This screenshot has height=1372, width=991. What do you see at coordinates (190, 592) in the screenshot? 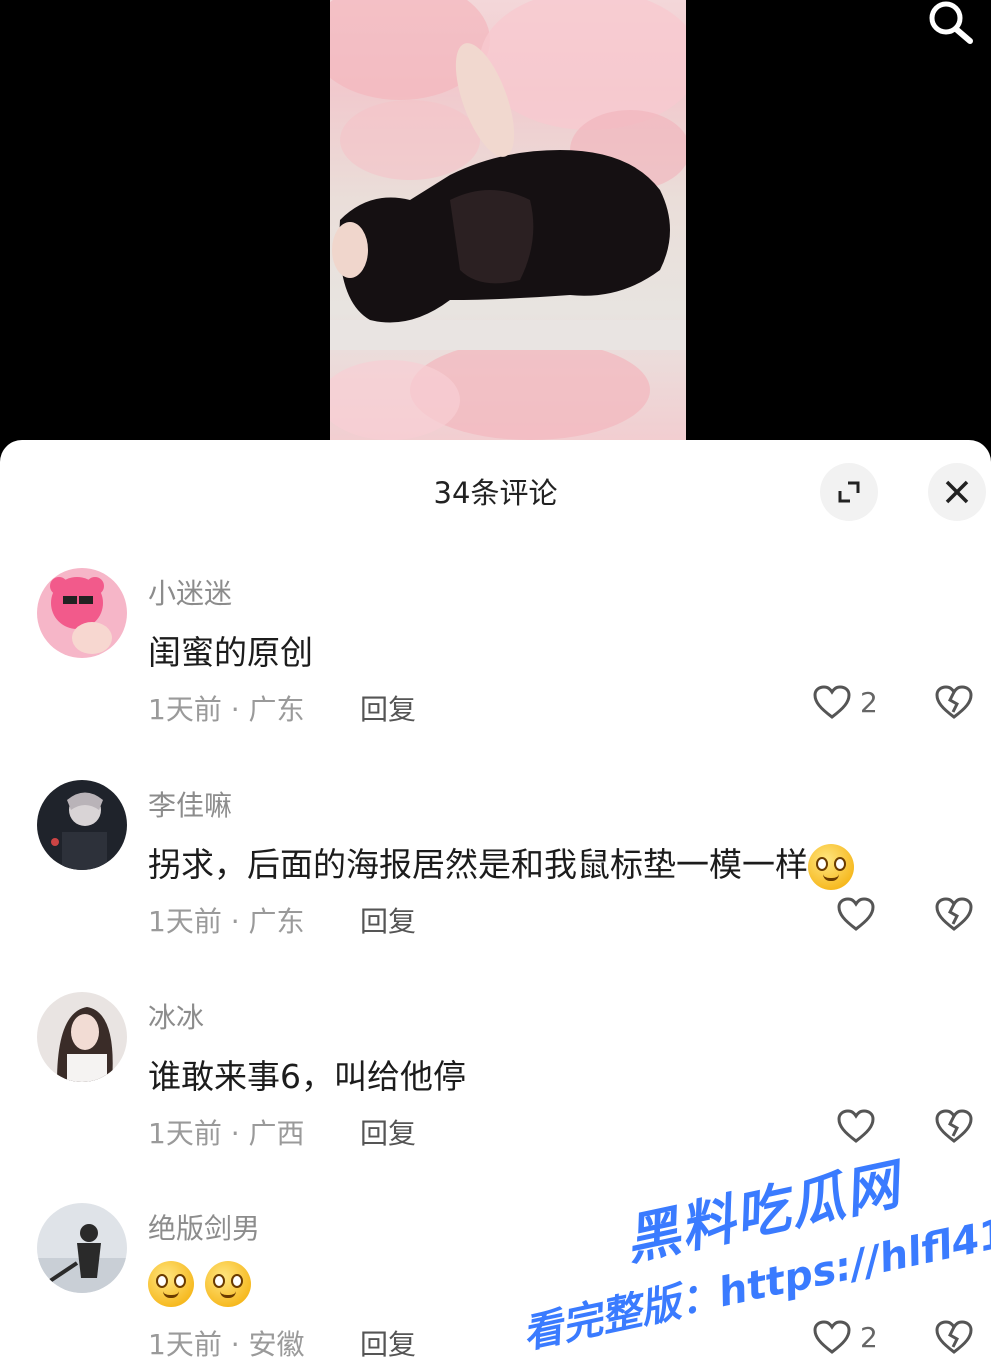
I see `username: 小迷迷` at bounding box center [190, 592].